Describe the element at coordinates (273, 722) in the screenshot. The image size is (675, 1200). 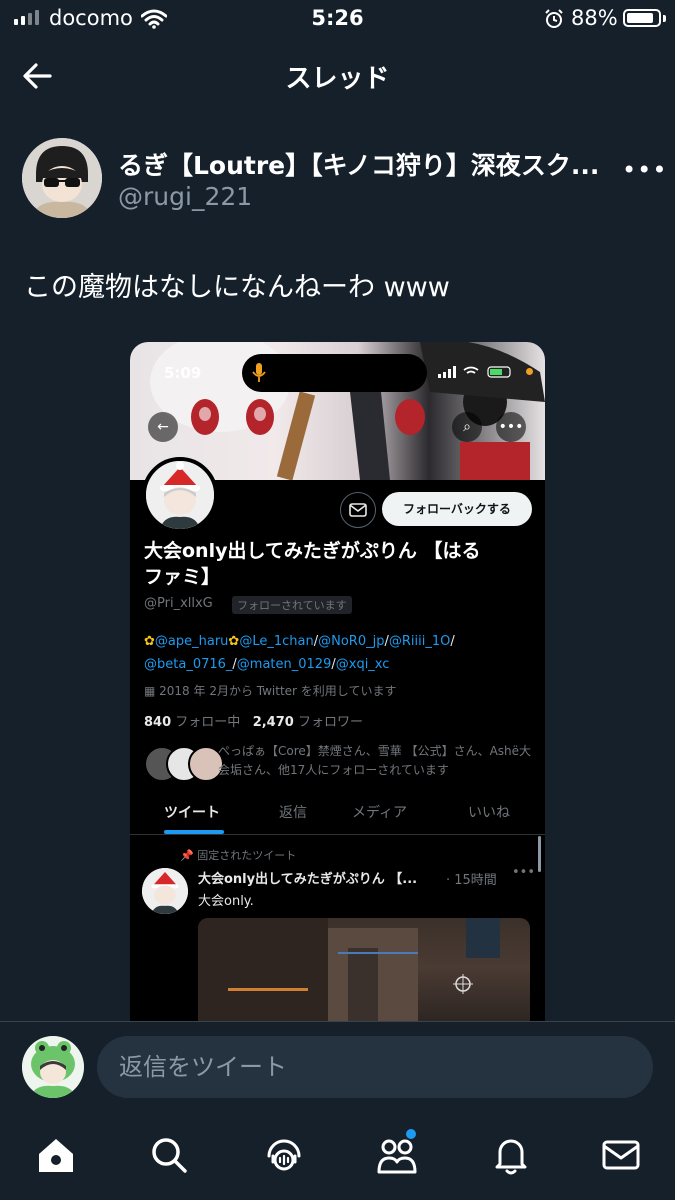
I see `embedded-followers-count: 2,470` at that location.